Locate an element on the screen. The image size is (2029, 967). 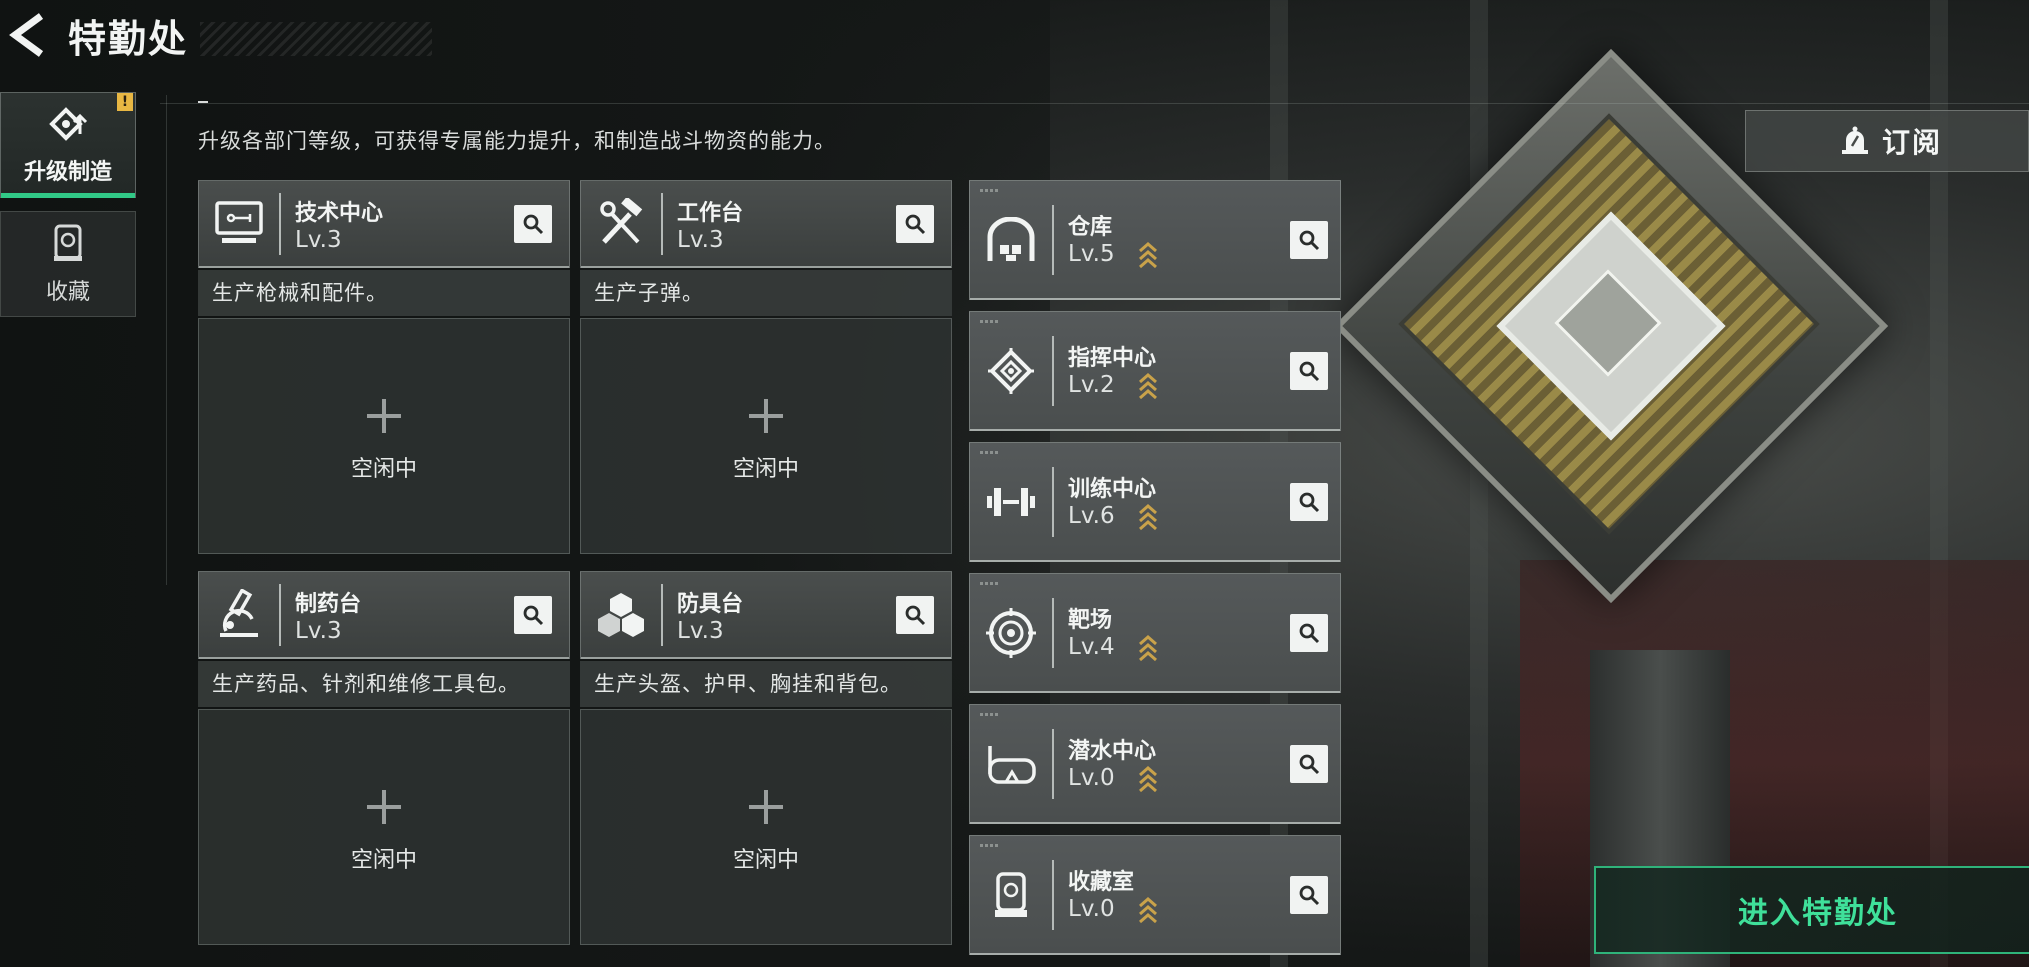
dept-card-diving-center: 潜水中心 Lv.0 is located at coordinates (1155, 764).